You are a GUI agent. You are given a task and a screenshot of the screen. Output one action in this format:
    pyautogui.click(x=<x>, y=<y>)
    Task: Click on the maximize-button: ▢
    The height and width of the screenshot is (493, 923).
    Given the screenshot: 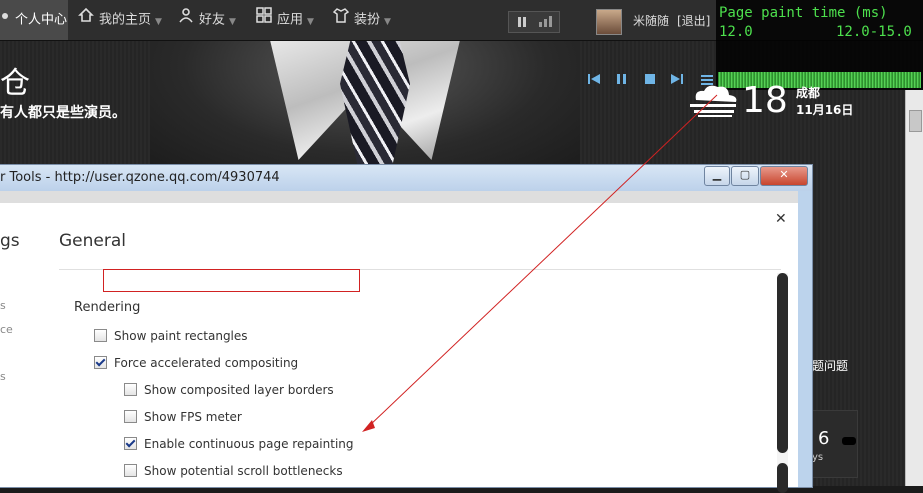 What is the action you would take?
    pyautogui.click(x=745, y=176)
    